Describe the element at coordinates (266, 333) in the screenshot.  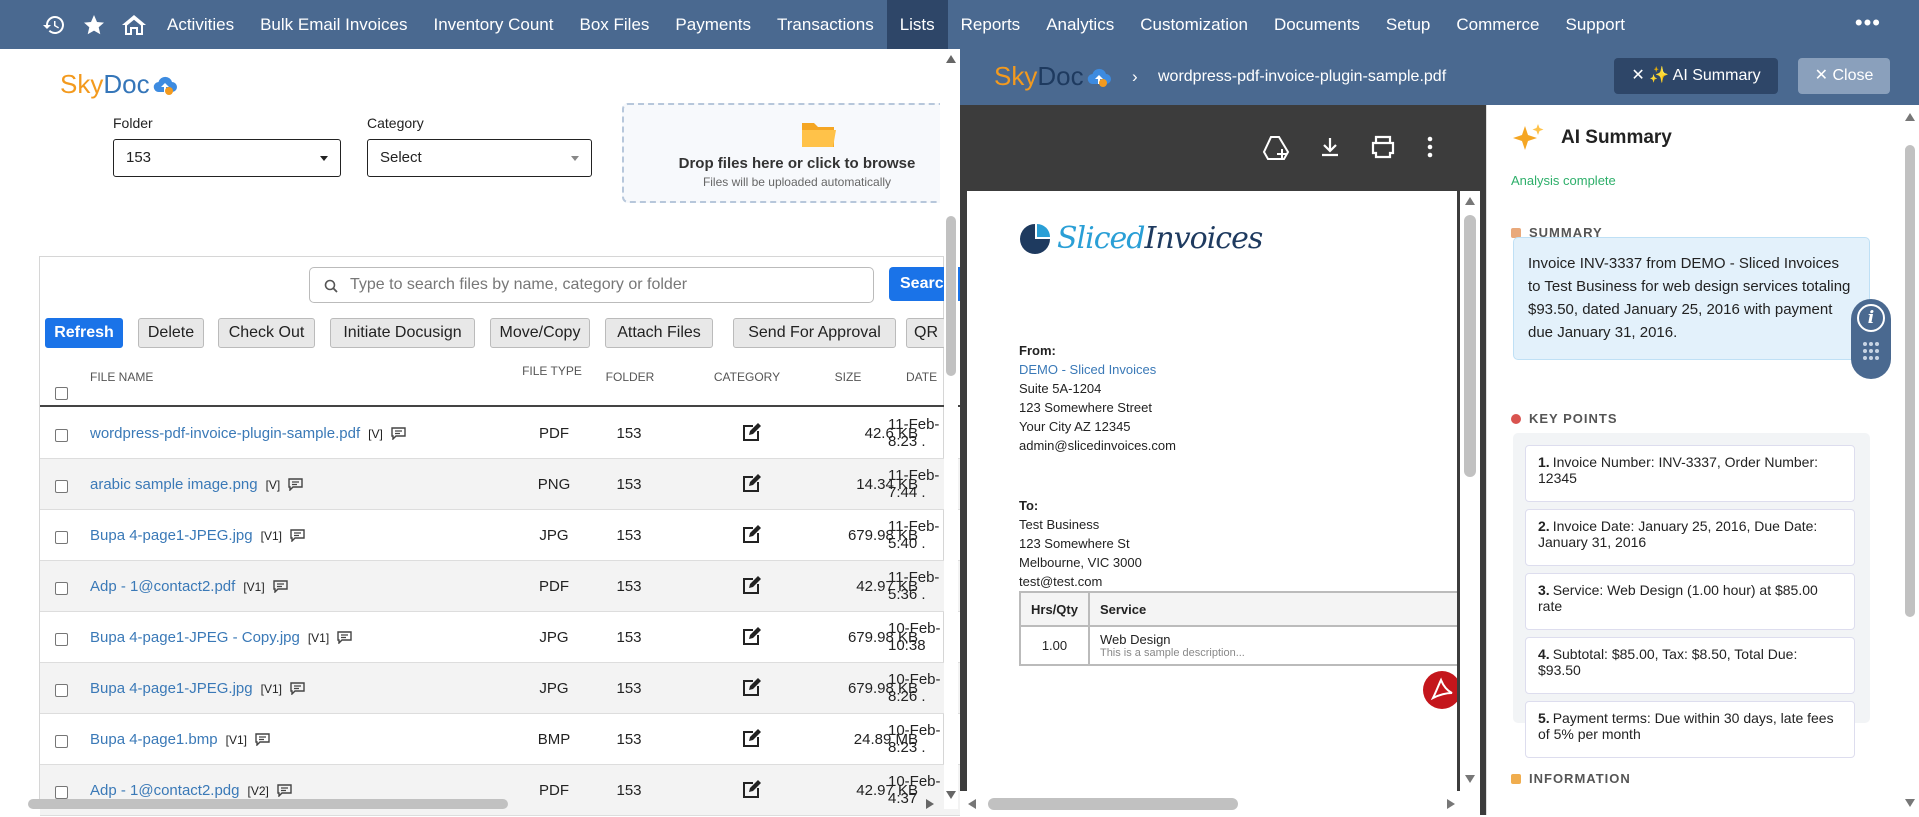
I see `check-out-button: Check Out` at that location.